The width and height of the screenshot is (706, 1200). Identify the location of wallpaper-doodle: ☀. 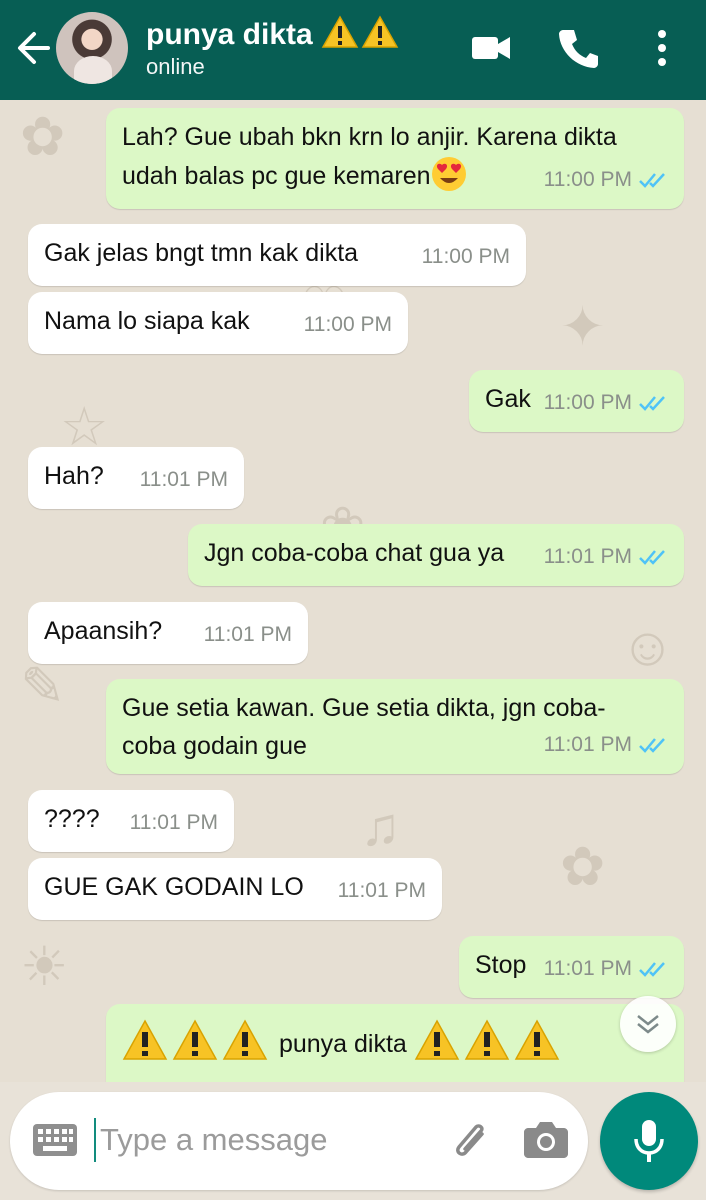
(44, 967).